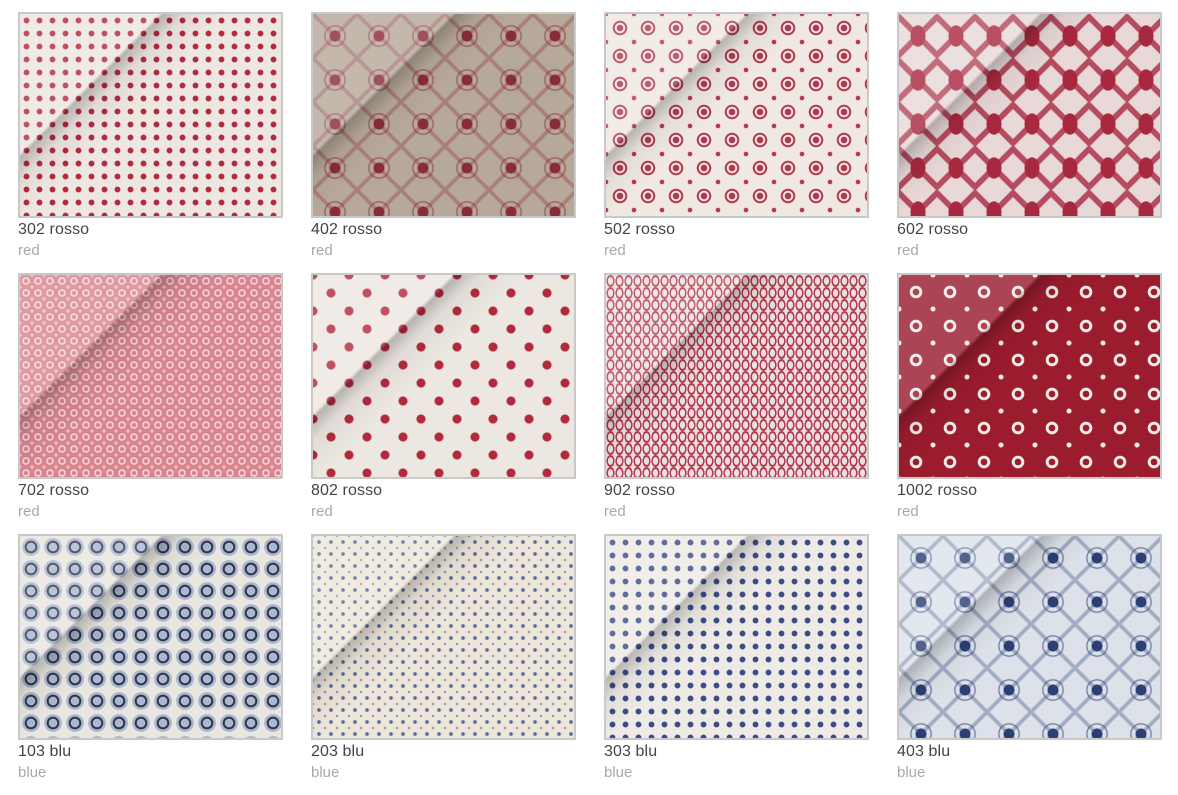 Image resolution: width=1178 pixels, height=795 pixels. What do you see at coordinates (639, 230) in the screenshot?
I see `product-name: 502 rosso` at bounding box center [639, 230].